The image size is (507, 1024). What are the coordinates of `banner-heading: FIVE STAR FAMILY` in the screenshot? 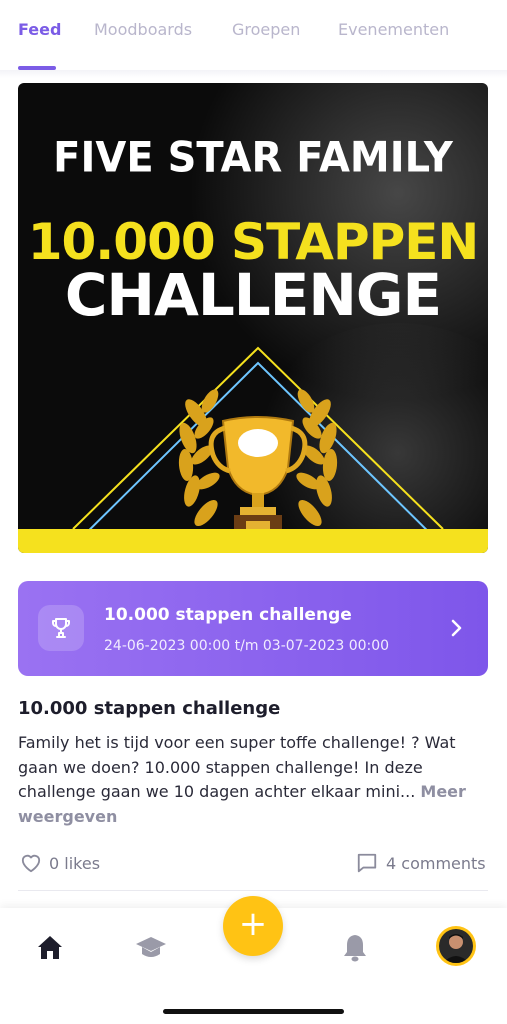 It's located at (253, 158).